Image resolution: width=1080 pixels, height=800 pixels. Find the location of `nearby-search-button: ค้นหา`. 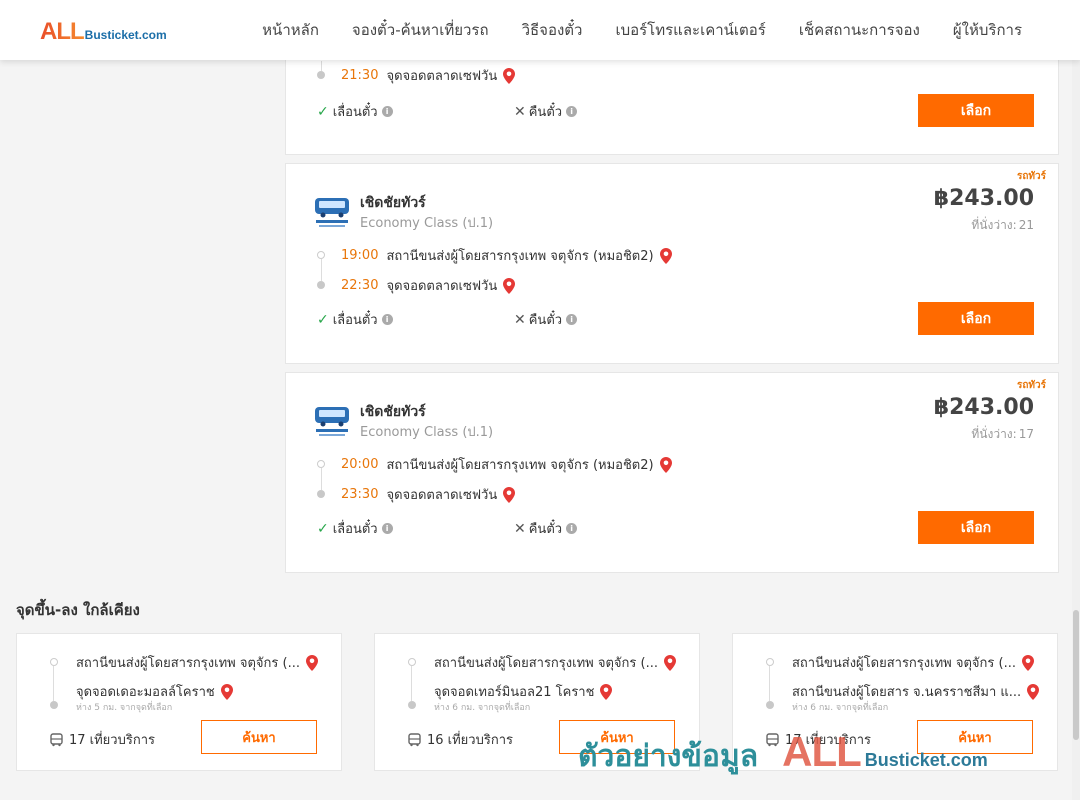

nearby-search-button: ค้นหา is located at coordinates (259, 737).